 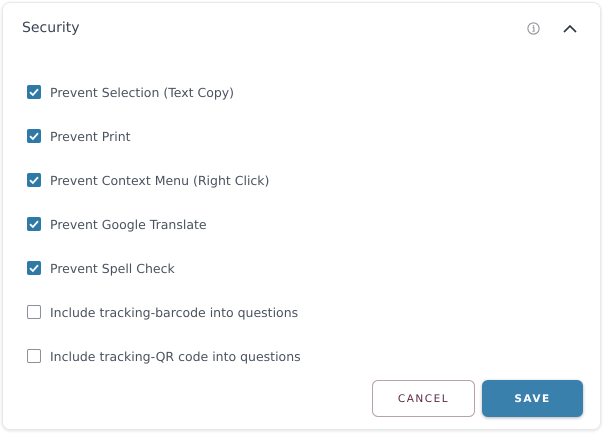 What do you see at coordinates (175, 356) in the screenshot?
I see `checkbox-label: Include tracking-QR code into questions` at bounding box center [175, 356].